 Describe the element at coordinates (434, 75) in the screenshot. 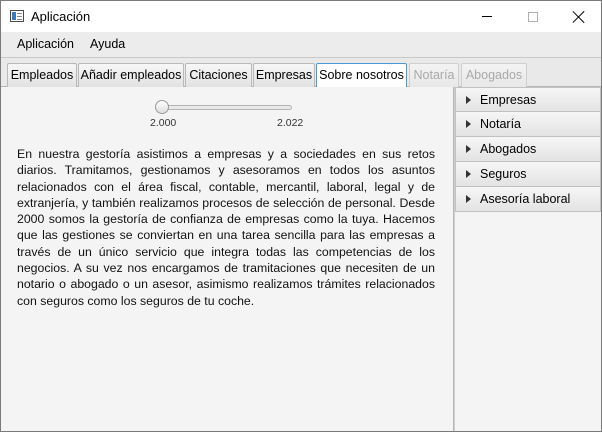

I see `tab-notaria: Notaría` at that location.